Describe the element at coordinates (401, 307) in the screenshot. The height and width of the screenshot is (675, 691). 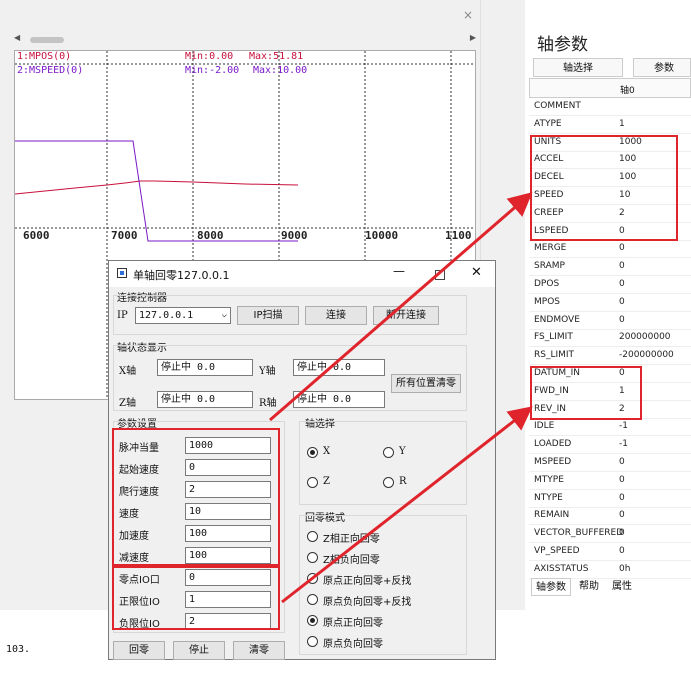
I see `arrow-to-motion-params` at that location.